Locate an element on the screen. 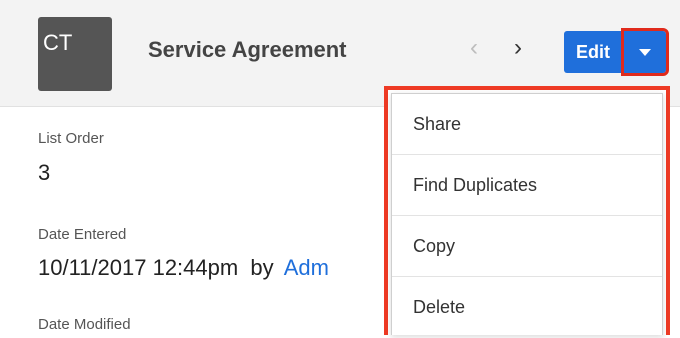  date-entered-by: by is located at coordinates (262, 267).